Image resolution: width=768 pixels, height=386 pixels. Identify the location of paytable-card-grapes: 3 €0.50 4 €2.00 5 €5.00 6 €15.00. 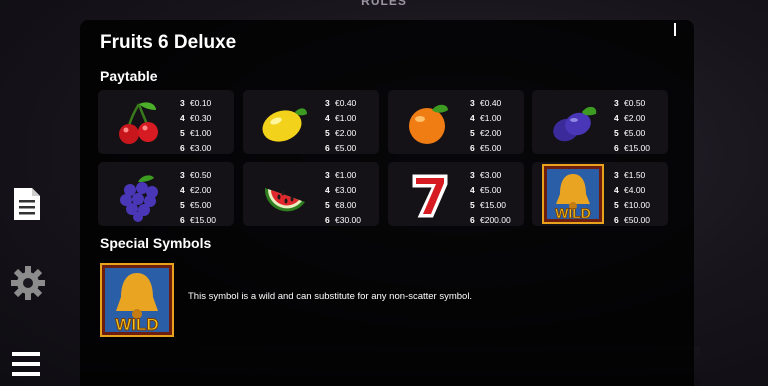
(166, 194).